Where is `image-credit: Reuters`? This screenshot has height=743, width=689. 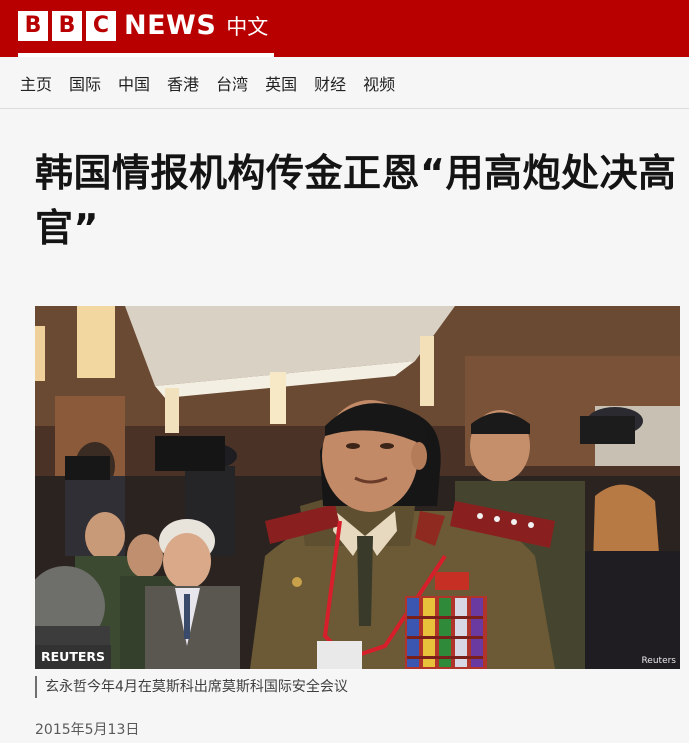
image-credit: Reuters is located at coordinates (658, 661).